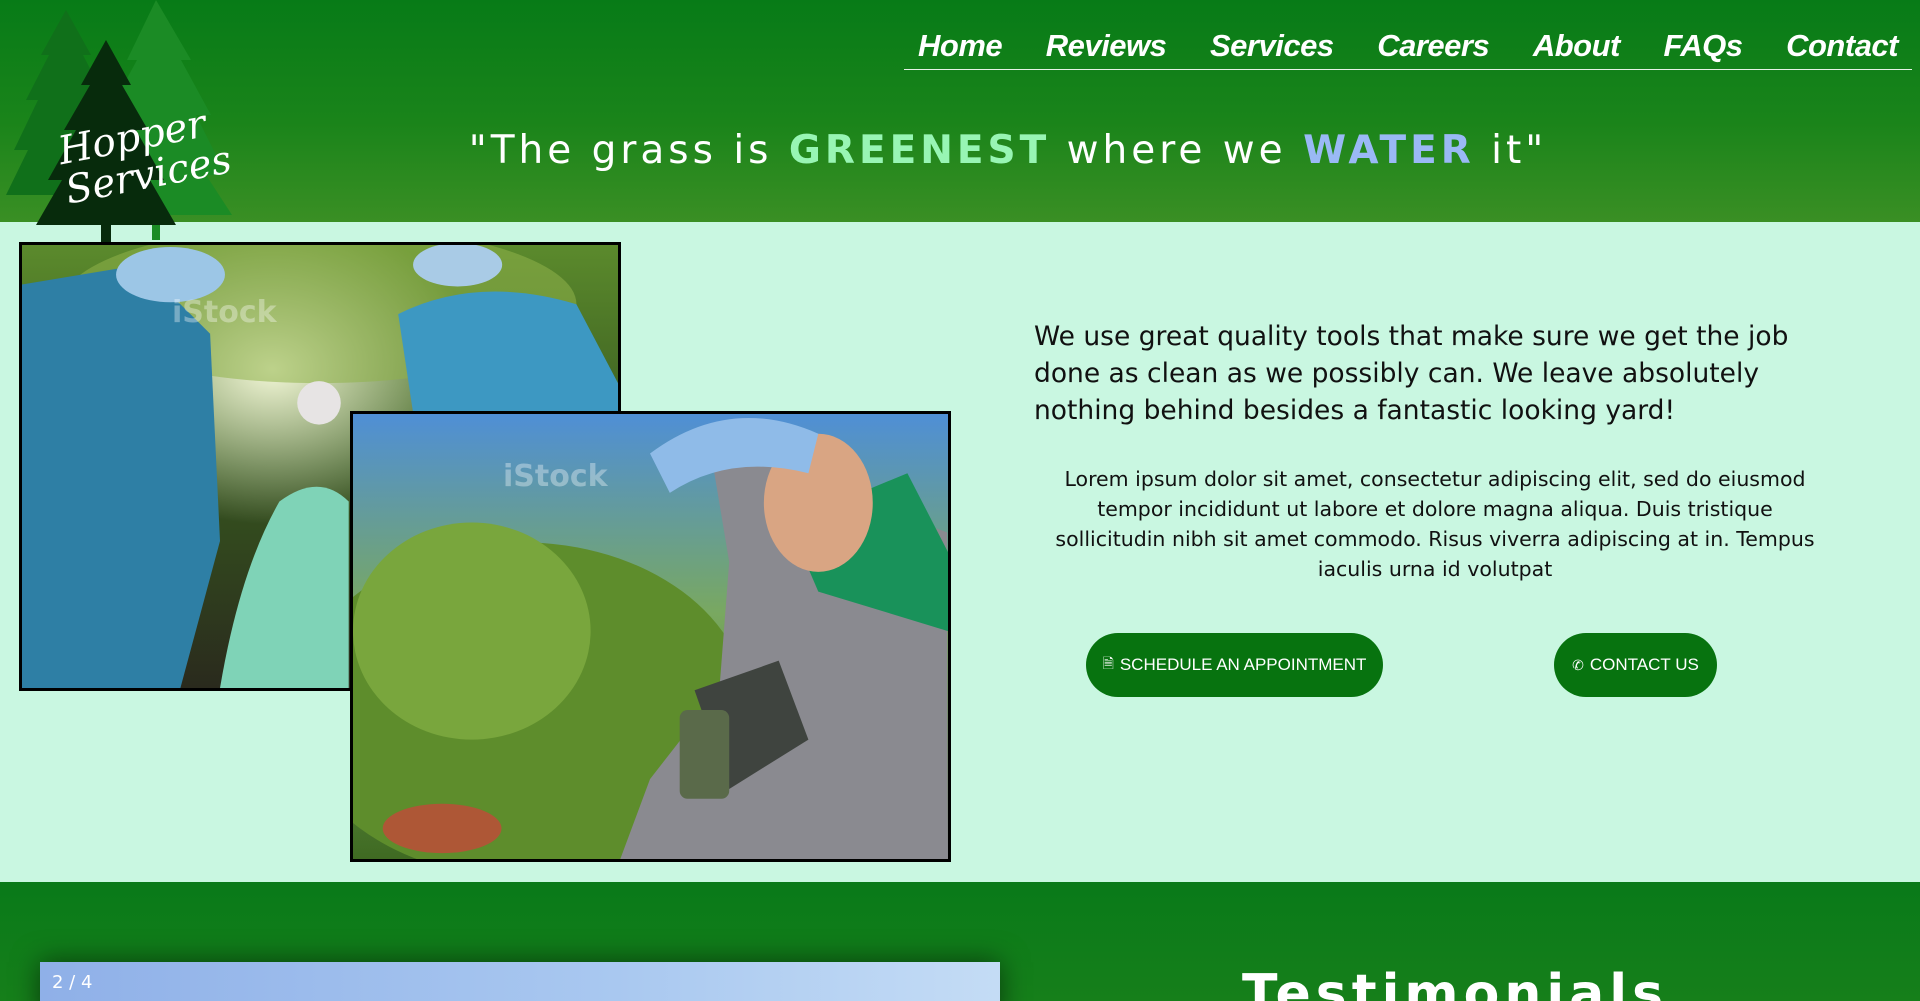  What do you see at coordinates (224, 312) in the screenshot?
I see `photo1-watermark: iStock` at bounding box center [224, 312].